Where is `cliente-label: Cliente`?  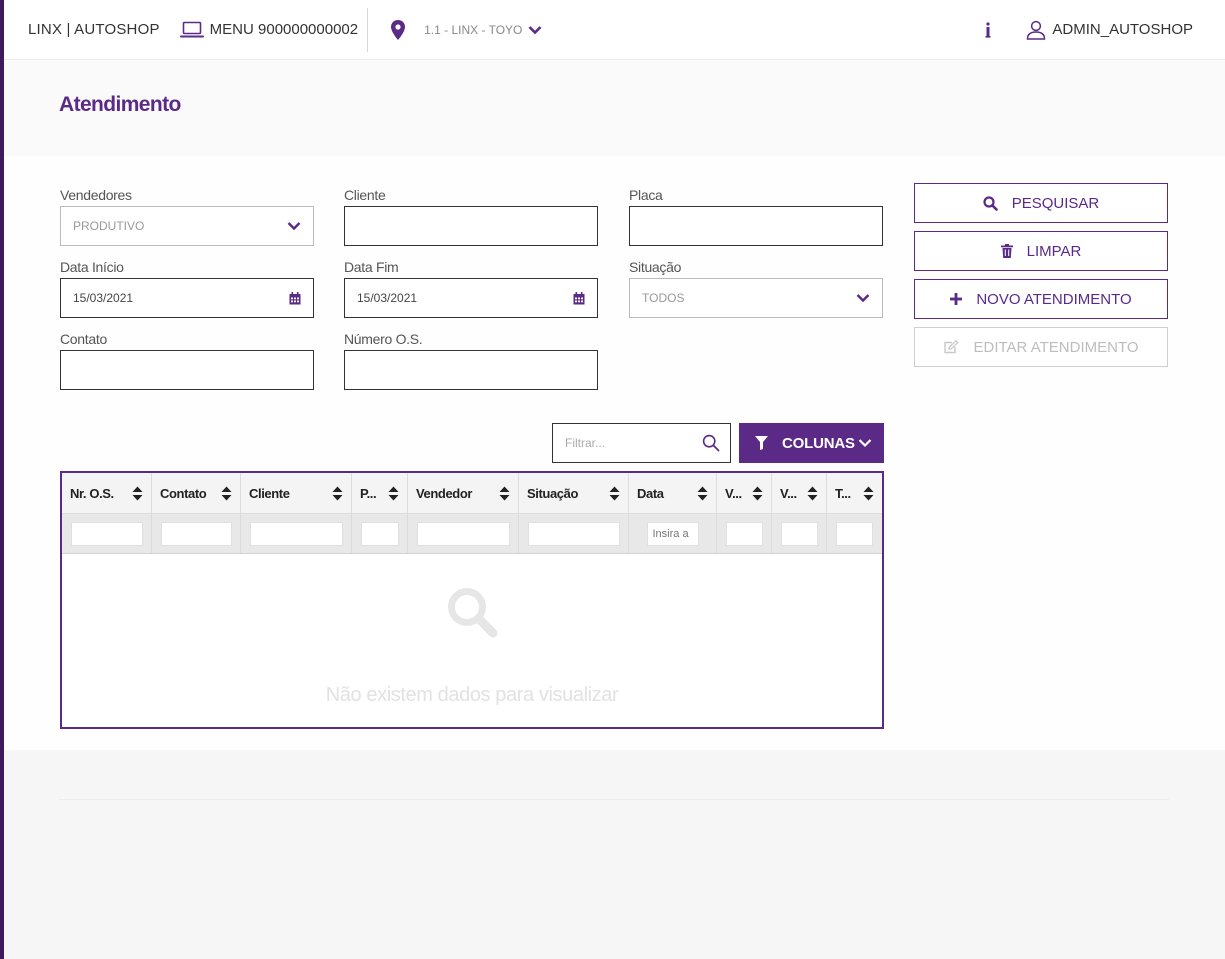
cliente-label: Cliente is located at coordinates (365, 195).